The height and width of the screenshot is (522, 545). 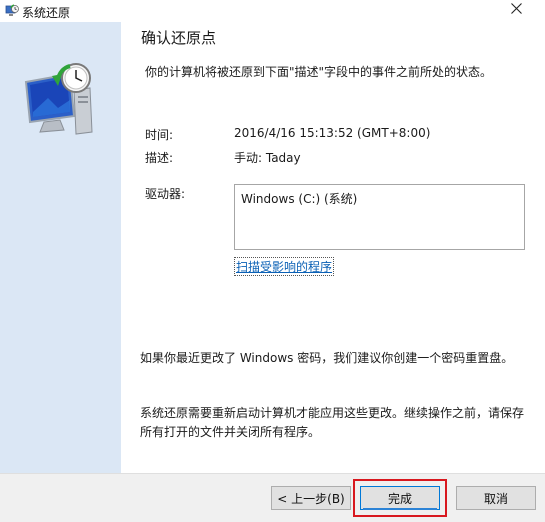 I want to click on back-button: < 上一步(B), so click(x=311, y=498).